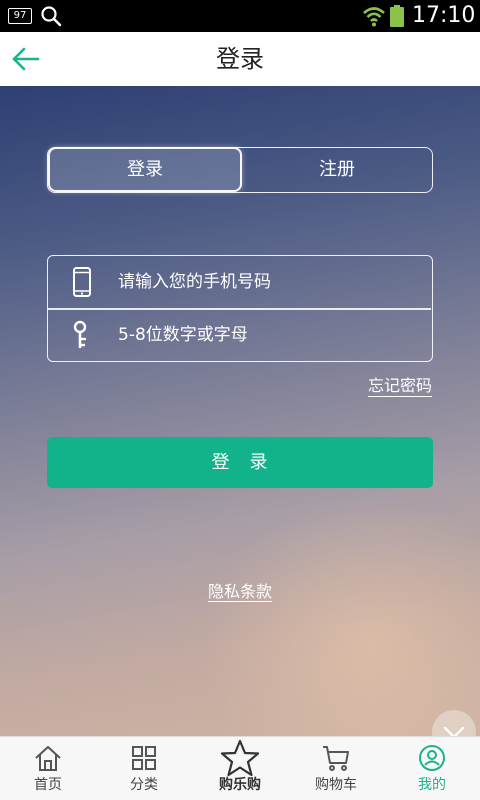 This screenshot has height=800, width=480. What do you see at coordinates (240, 462) in the screenshot?
I see `login-button: 登 录` at bounding box center [240, 462].